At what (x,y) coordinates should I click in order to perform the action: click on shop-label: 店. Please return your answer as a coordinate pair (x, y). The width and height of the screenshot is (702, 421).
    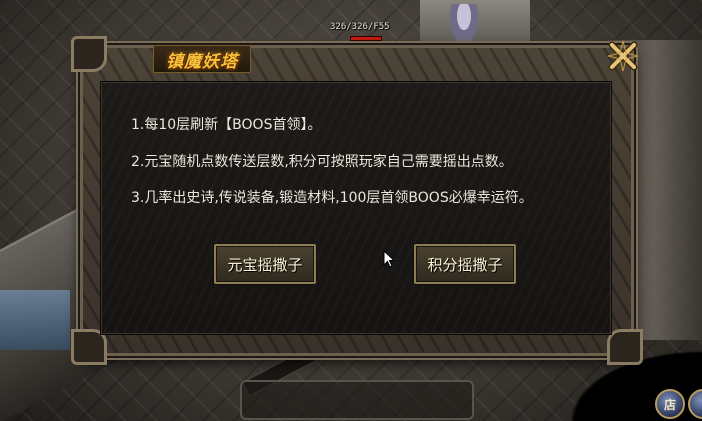
    Looking at the image, I should click on (669, 404).